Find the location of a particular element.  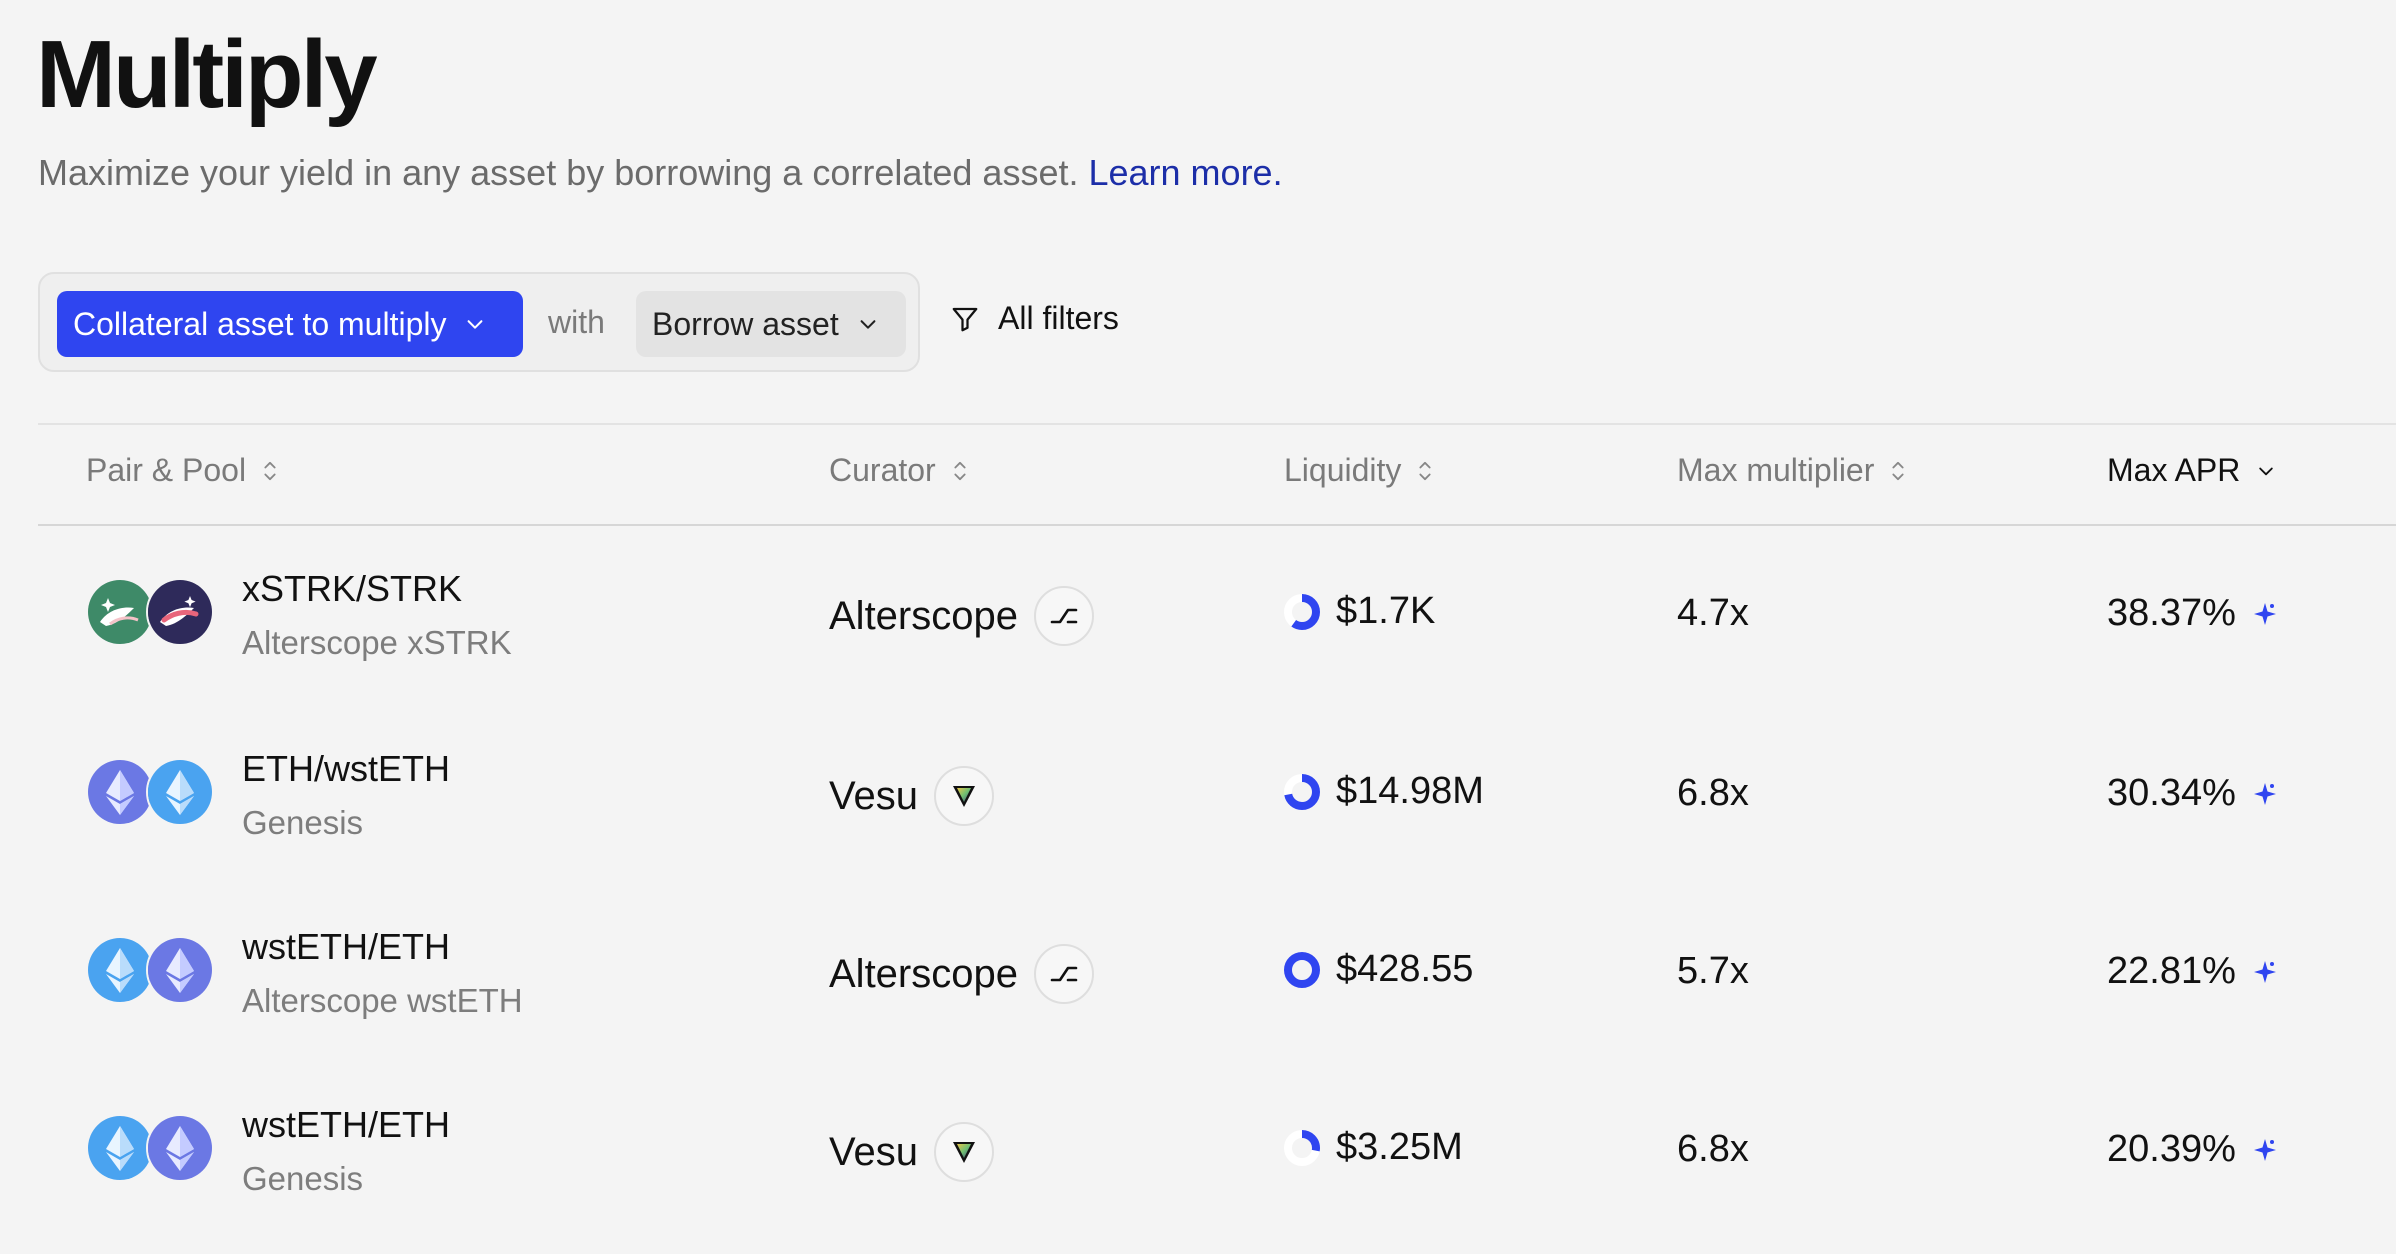

learn-more-link: Learn more. is located at coordinates (1185, 172).